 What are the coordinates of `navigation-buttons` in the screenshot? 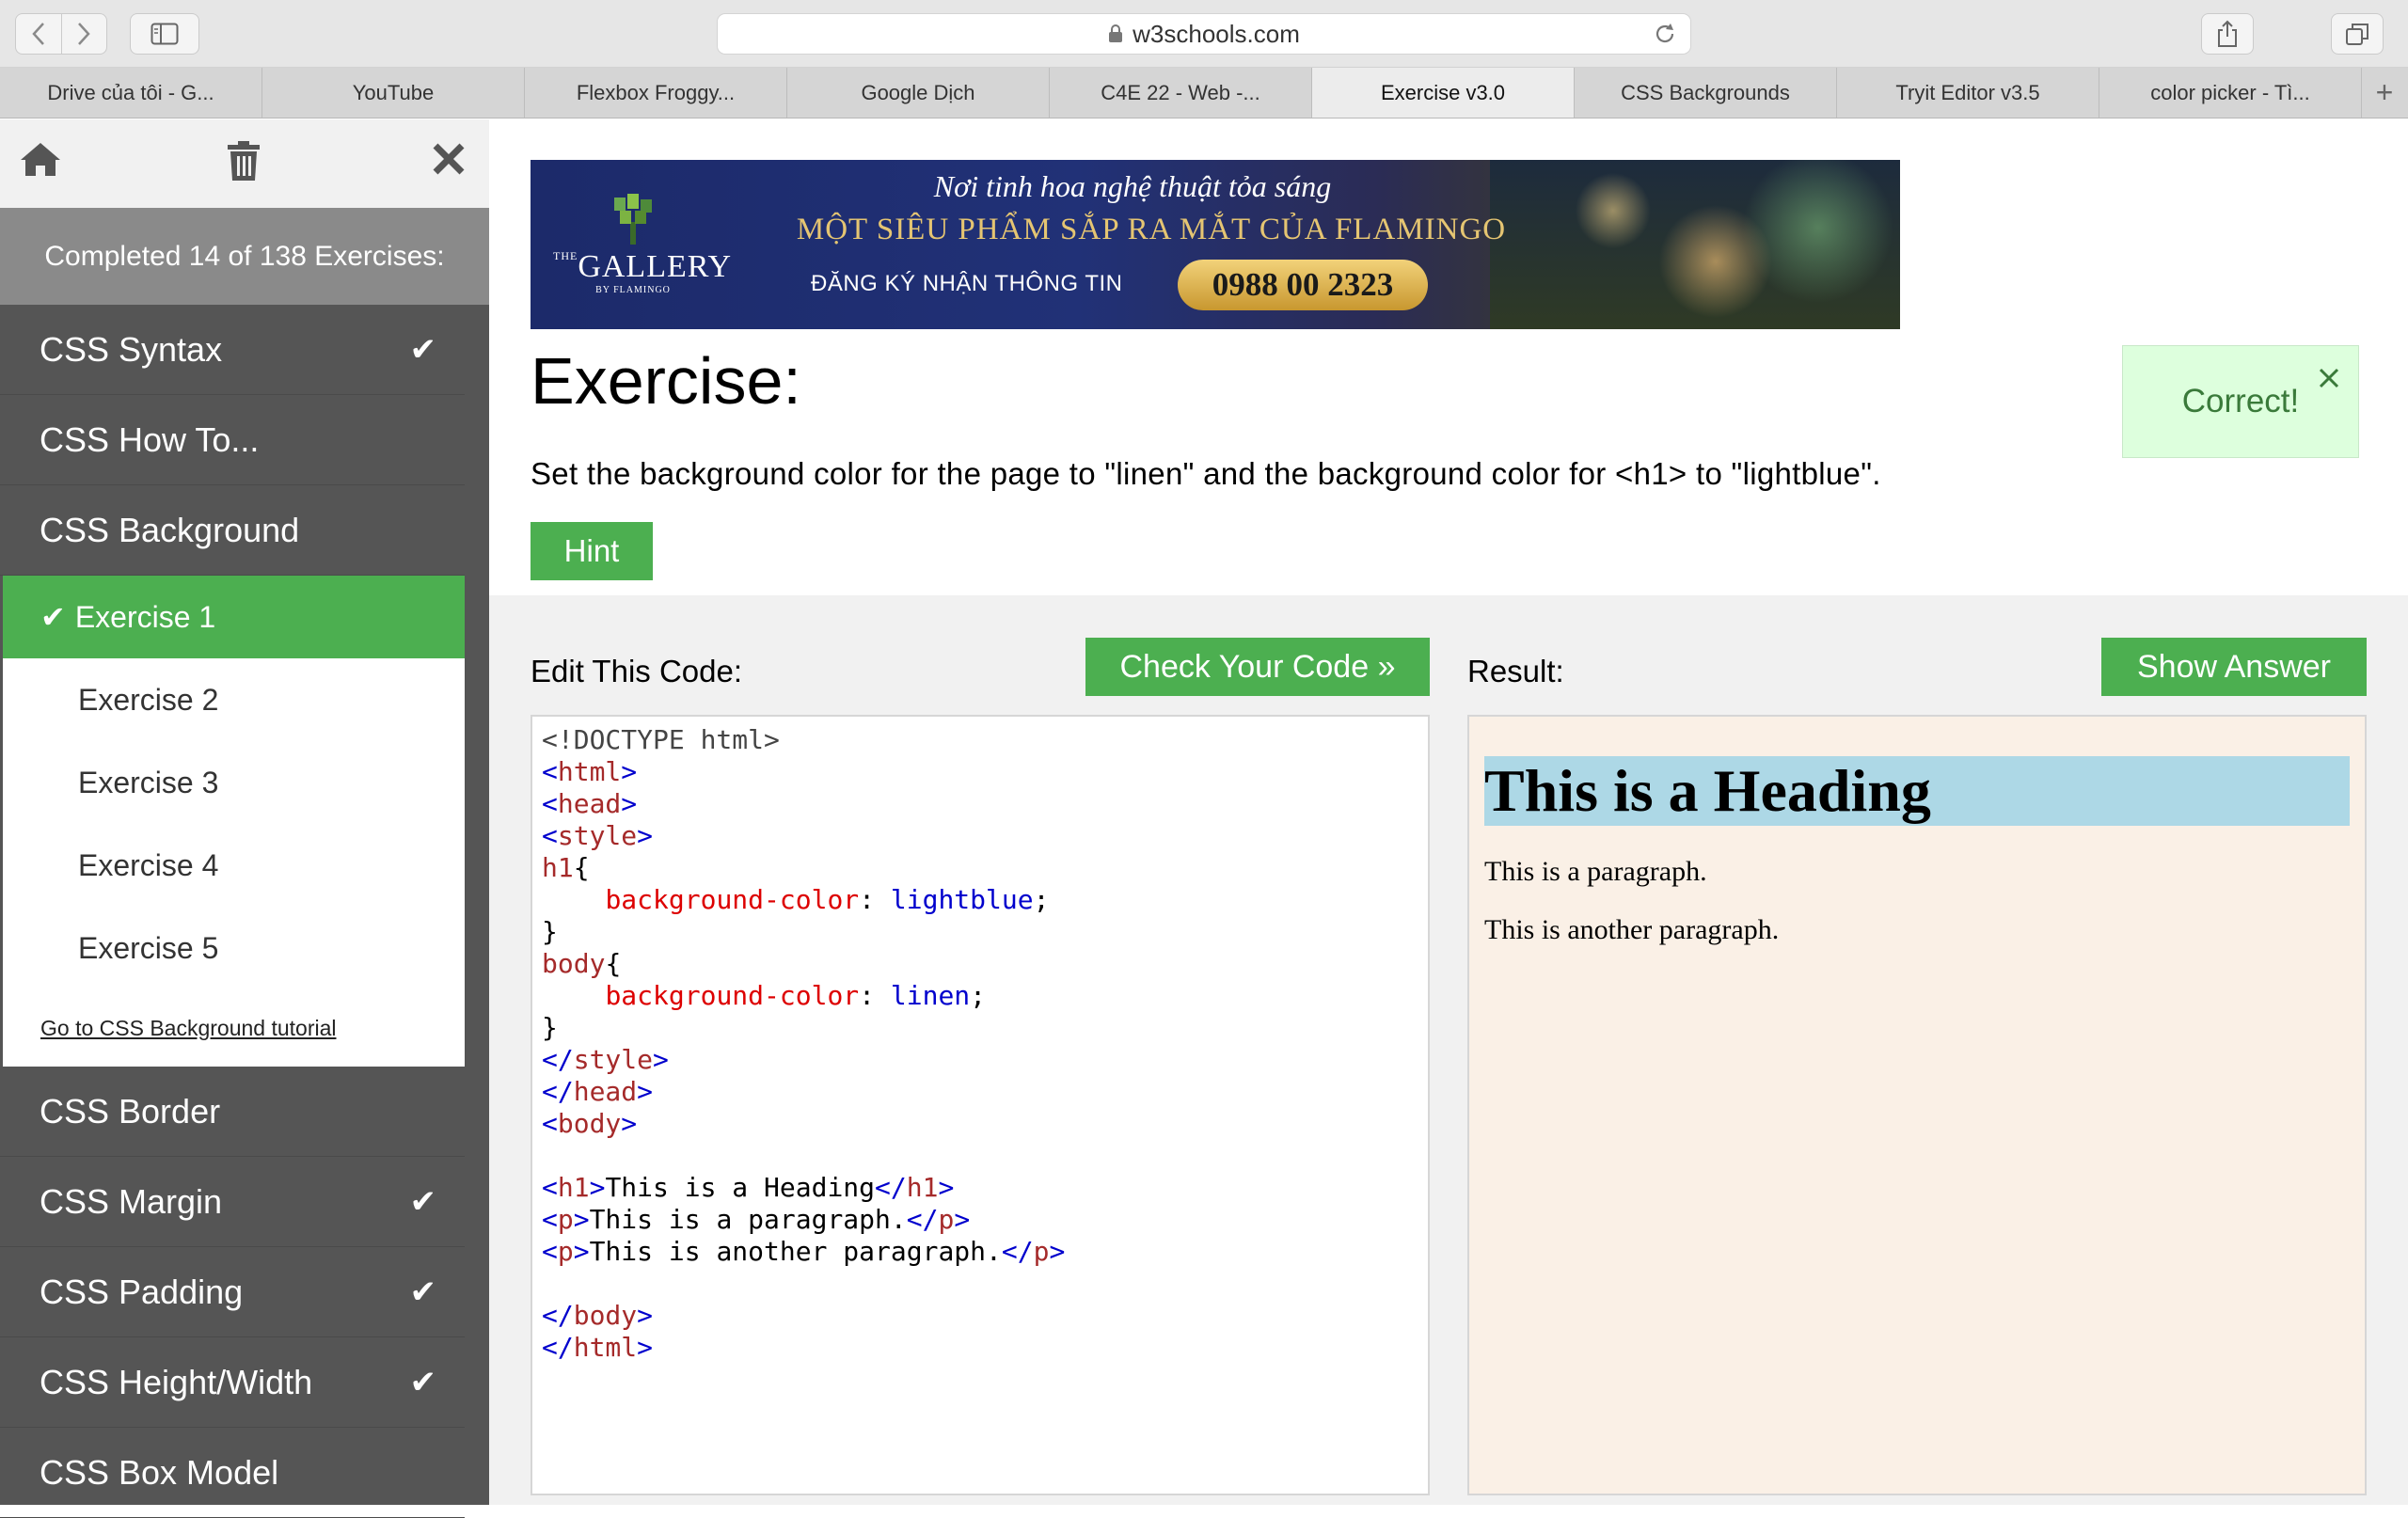 It's located at (61, 34).